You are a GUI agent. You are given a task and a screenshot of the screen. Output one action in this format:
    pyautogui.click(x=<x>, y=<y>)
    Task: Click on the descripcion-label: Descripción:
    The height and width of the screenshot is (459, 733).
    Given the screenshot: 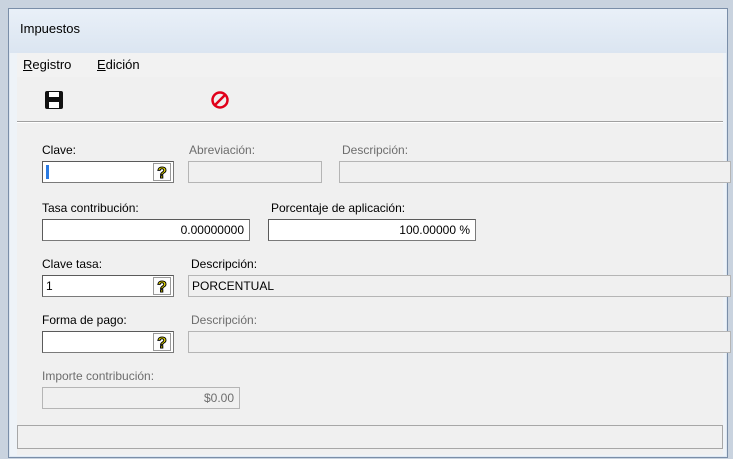 What is the action you would take?
    pyautogui.click(x=375, y=150)
    